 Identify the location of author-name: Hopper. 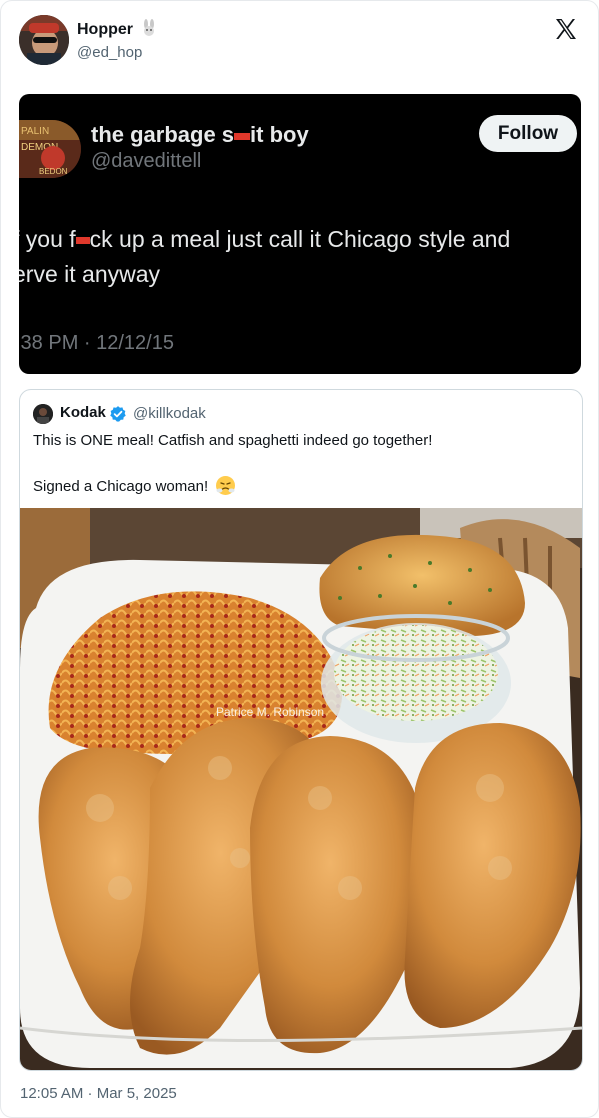
(117, 30).